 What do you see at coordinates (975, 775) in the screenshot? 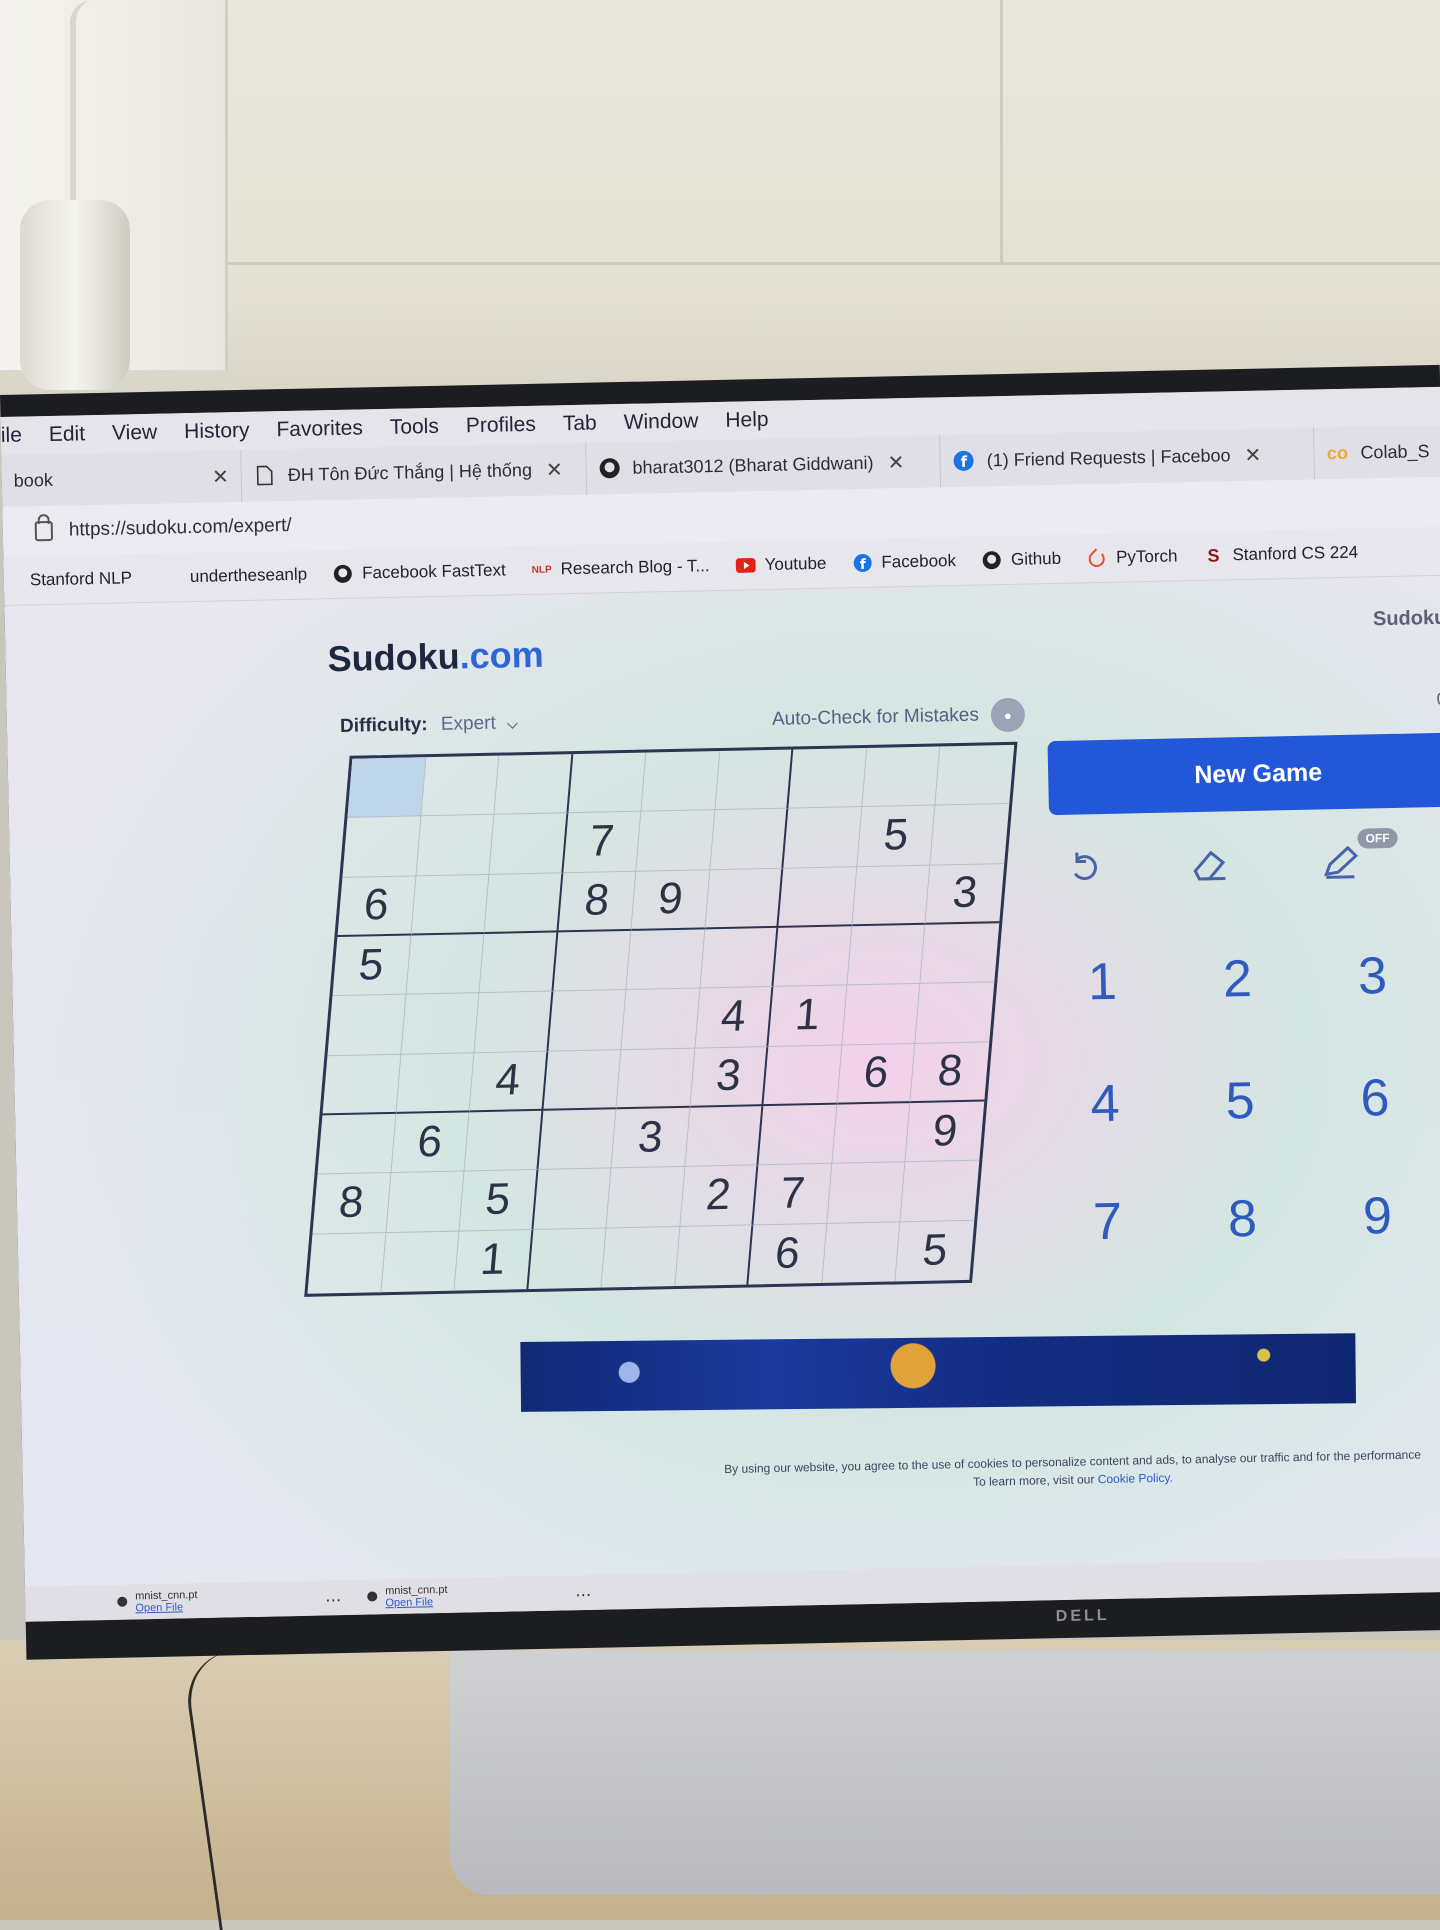
I see `sudoku-cell-r1c9` at bounding box center [975, 775].